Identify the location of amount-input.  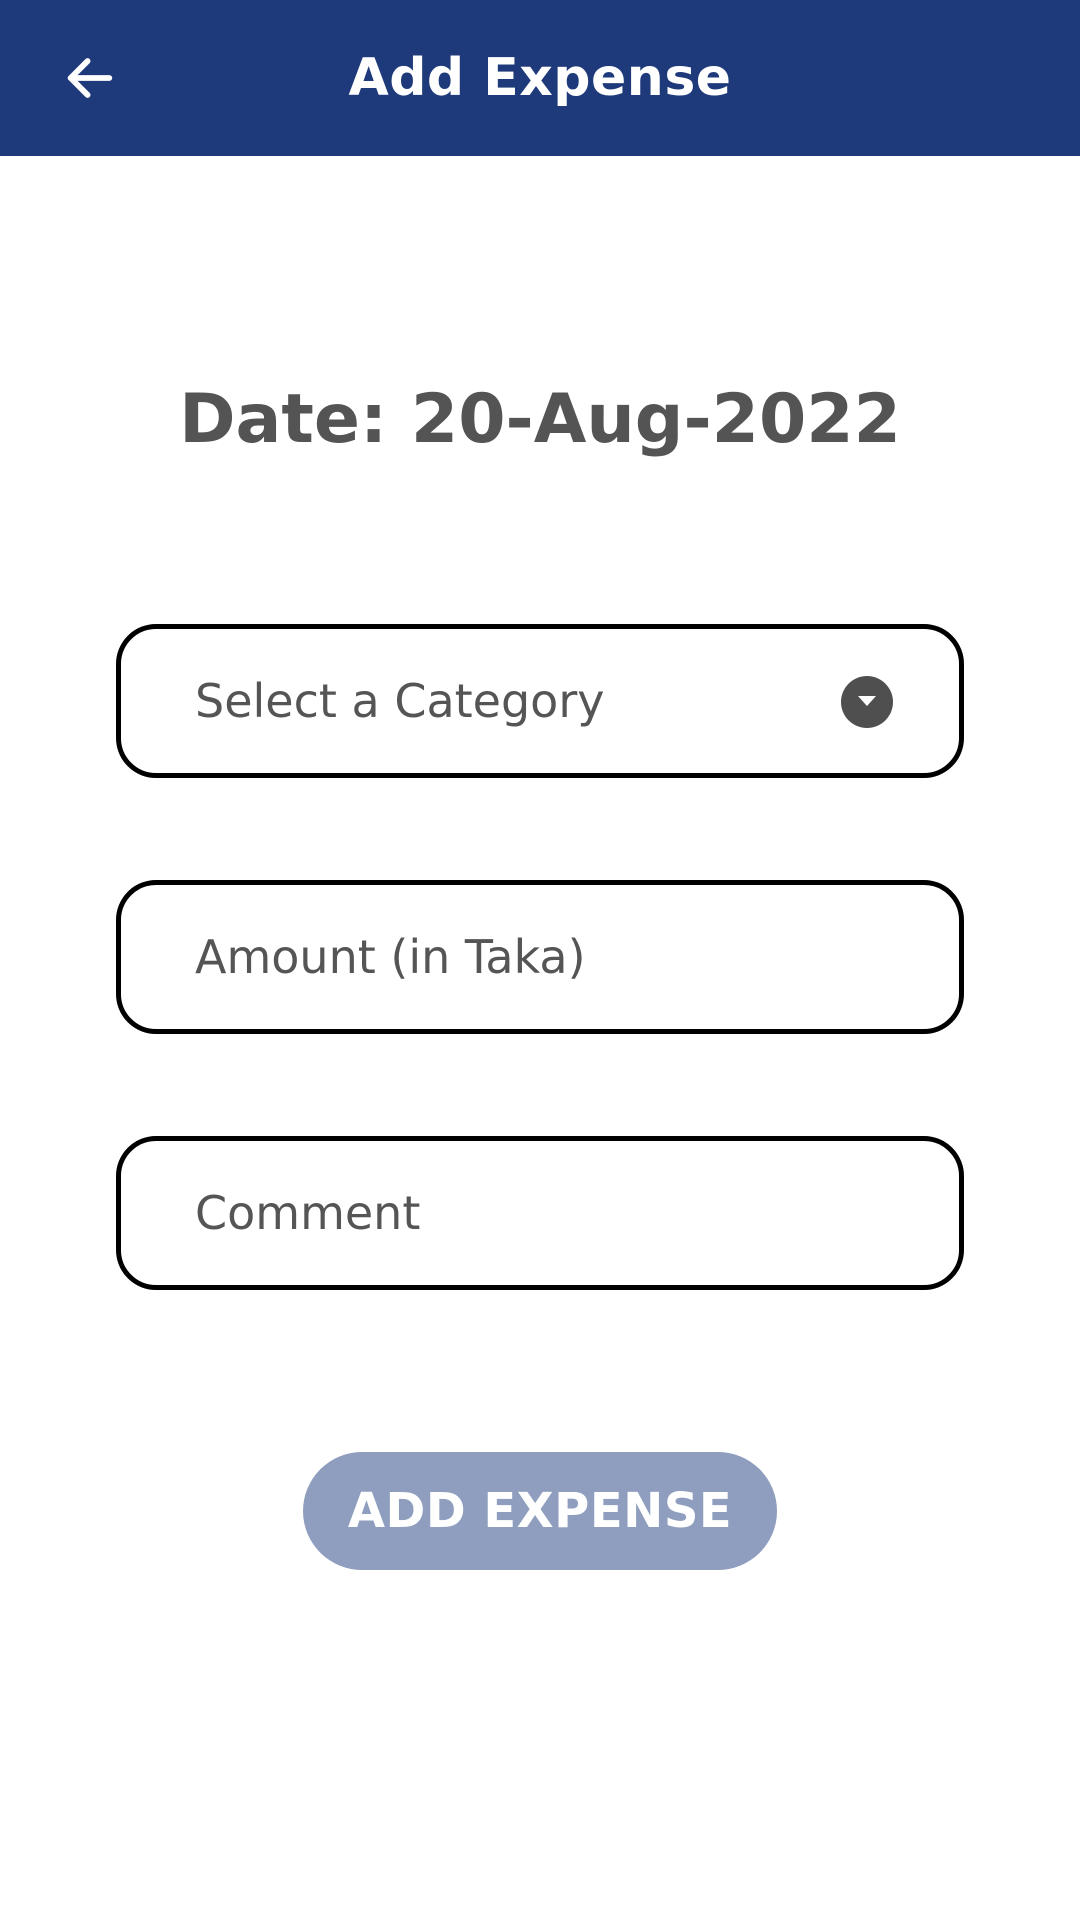
(540, 957).